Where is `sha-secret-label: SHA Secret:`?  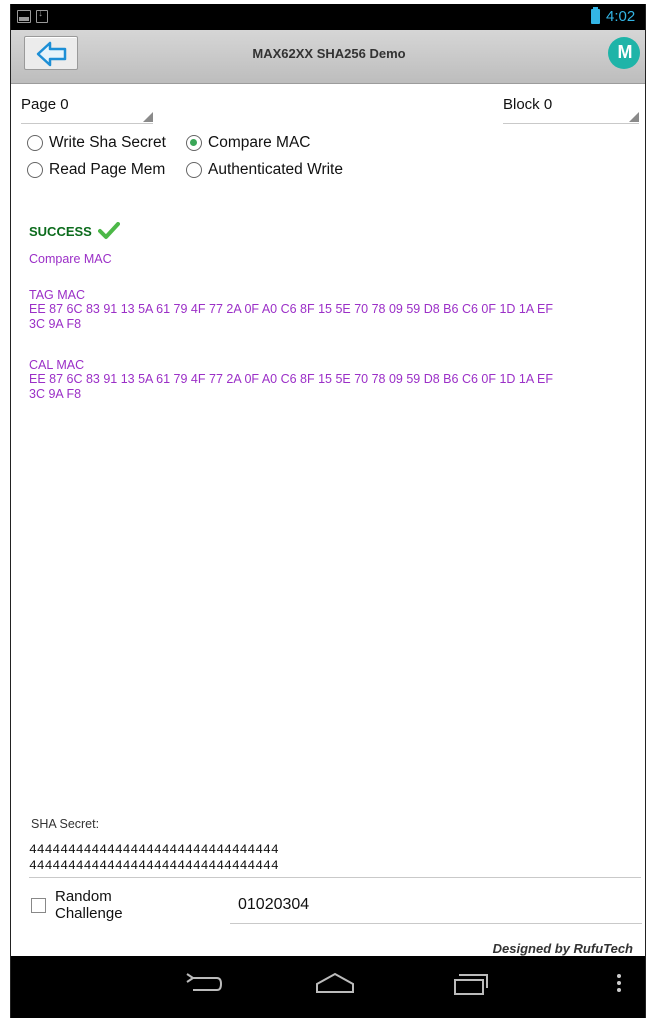
sha-secret-label: SHA Secret: is located at coordinates (65, 824).